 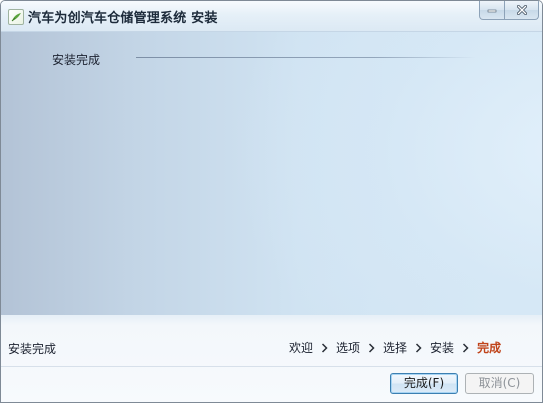 I want to click on step-welcome: 欢迎, so click(x=301, y=348).